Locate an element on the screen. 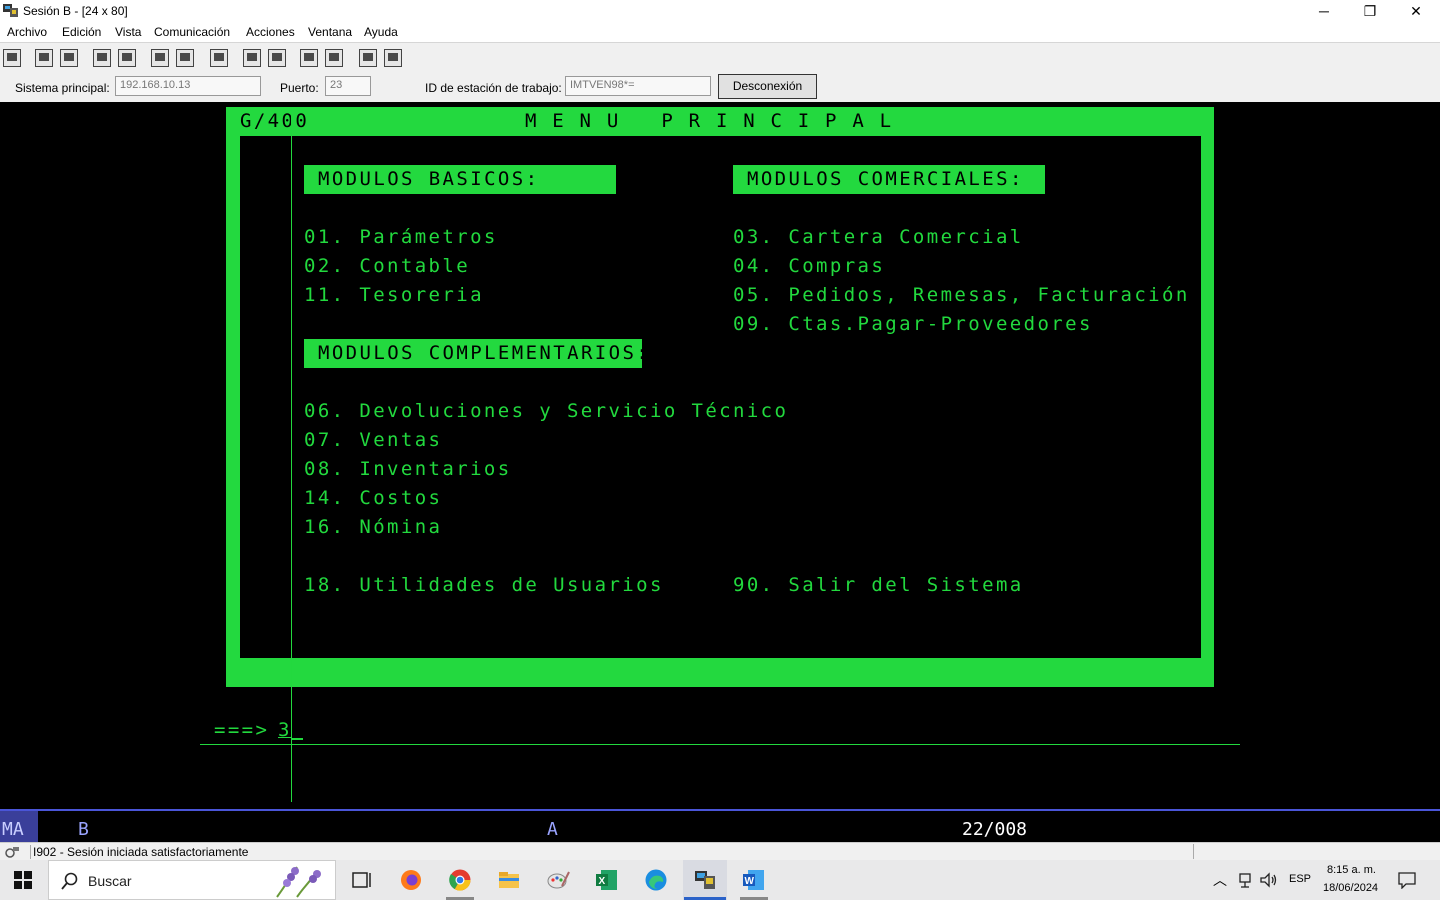 The image size is (1440, 900). firefox-icon is located at coordinates (411, 880).